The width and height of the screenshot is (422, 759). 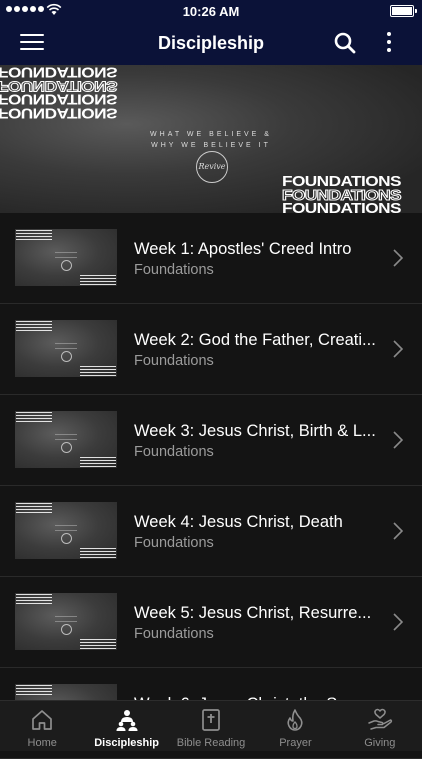 What do you see at coordinates (345, 43) in the screenshot?
I see `search-icon` at bounding box center [345, 43].